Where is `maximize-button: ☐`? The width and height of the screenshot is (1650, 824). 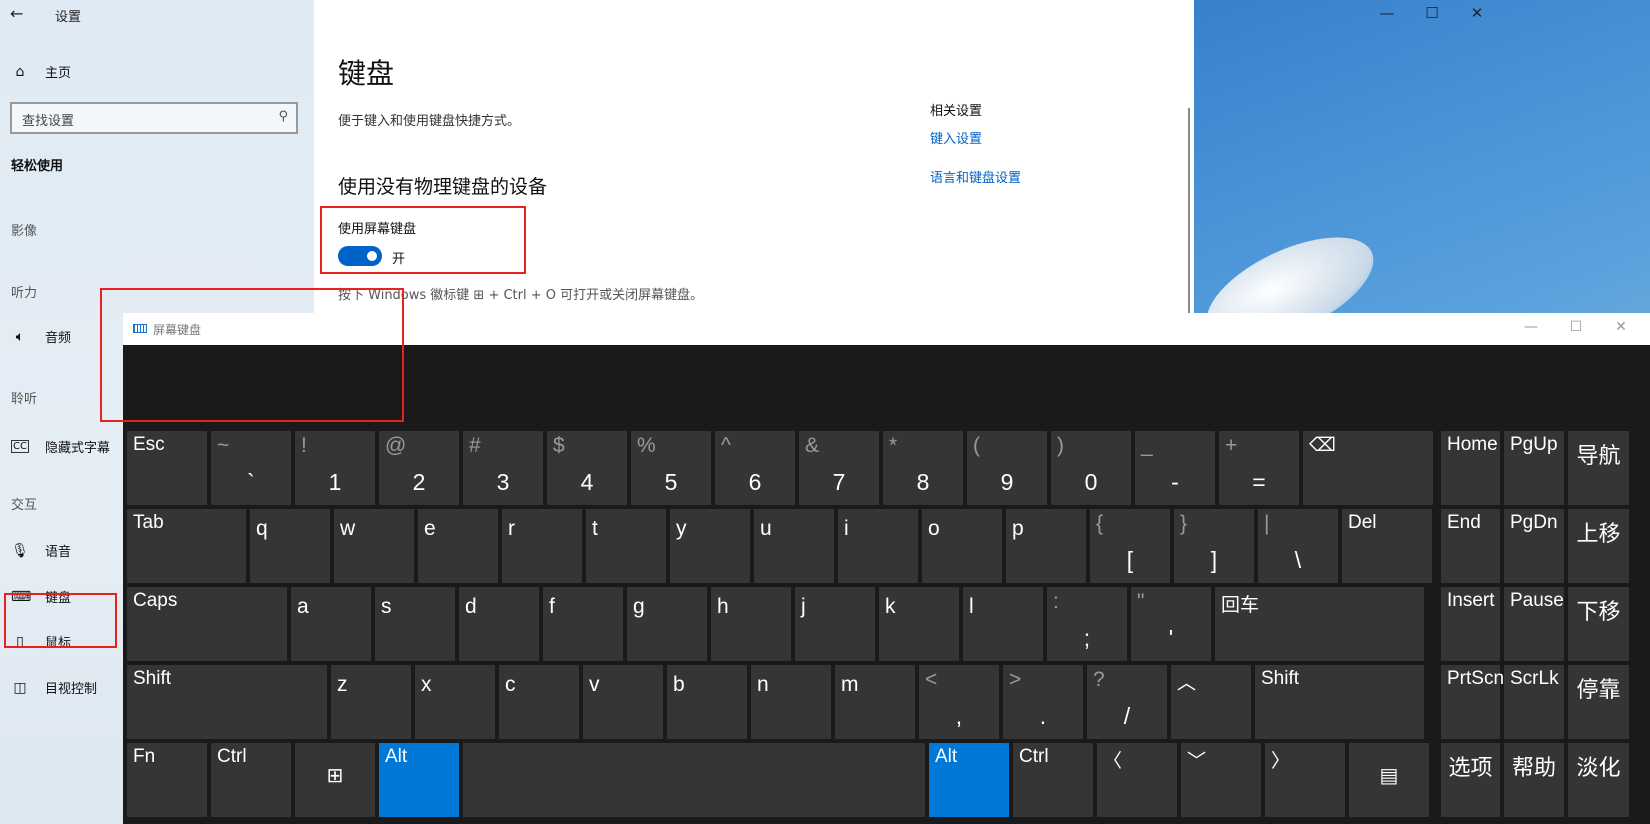 maximize-button: ☐ is located at coordinates (1432, 13).